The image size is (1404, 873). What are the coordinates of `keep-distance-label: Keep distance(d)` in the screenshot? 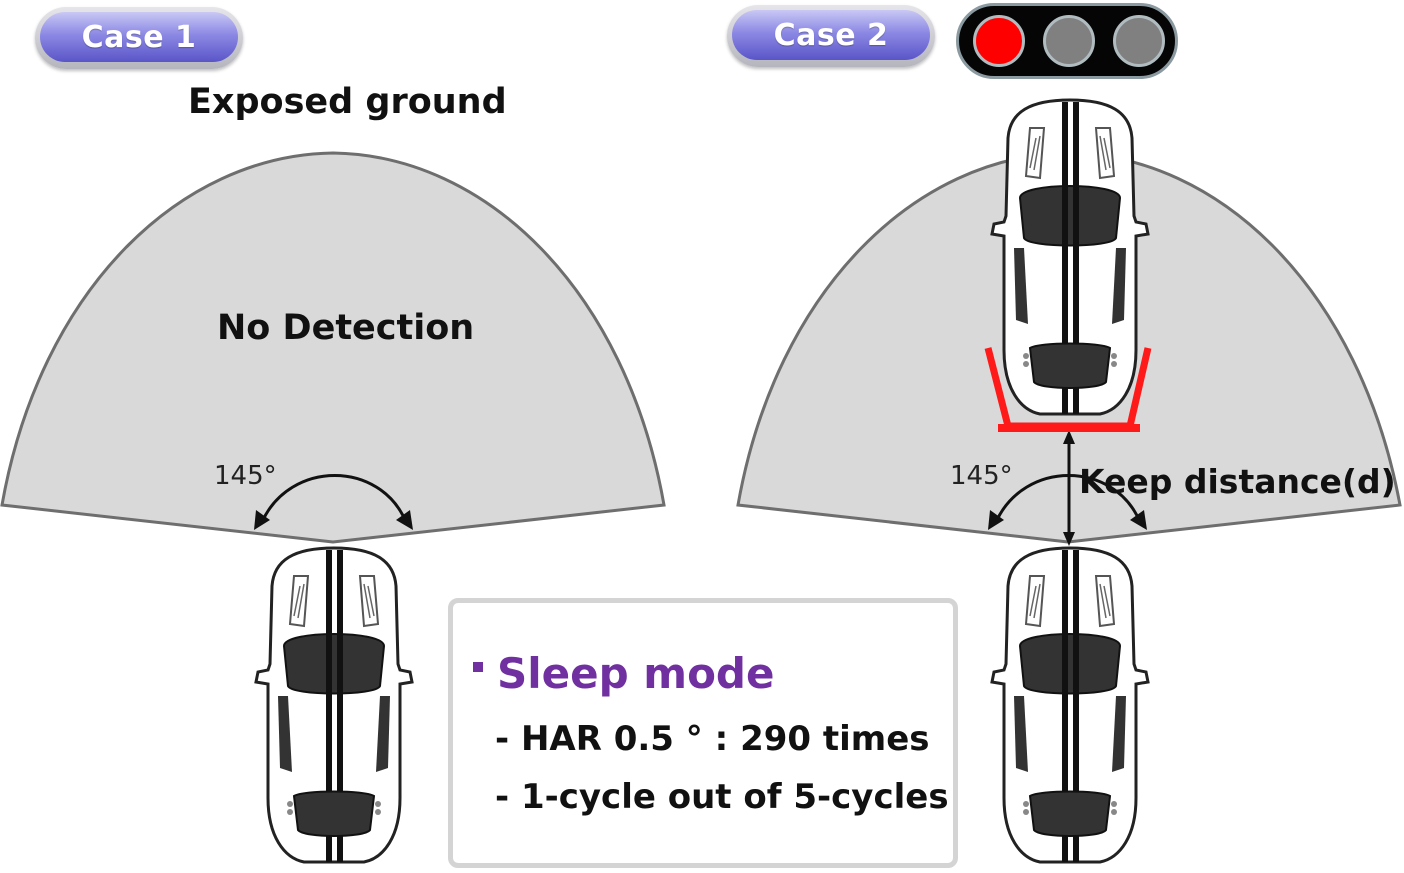 It's located at (1237, 481).